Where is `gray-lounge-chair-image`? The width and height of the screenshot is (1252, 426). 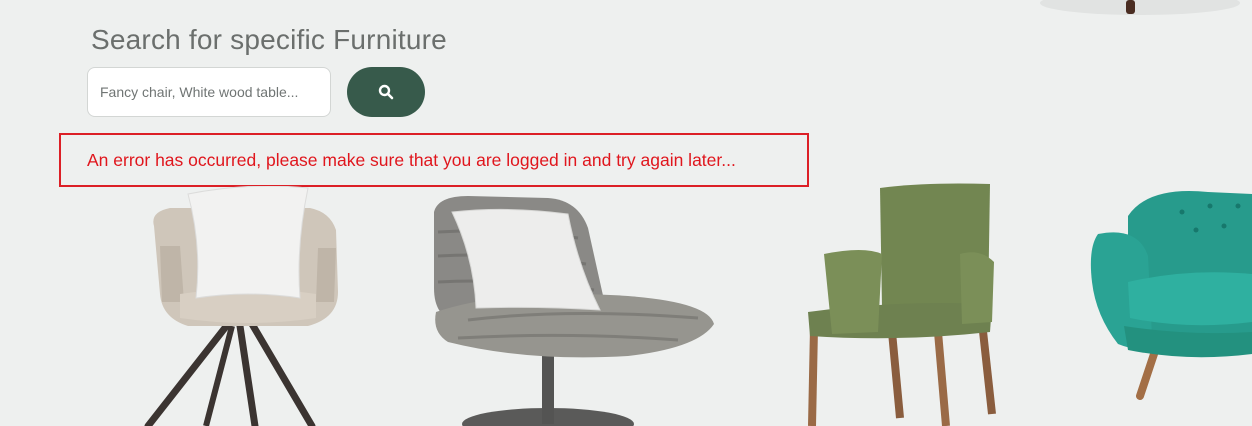 gray-lounge-chair-image is located at coordinates (574, 311).